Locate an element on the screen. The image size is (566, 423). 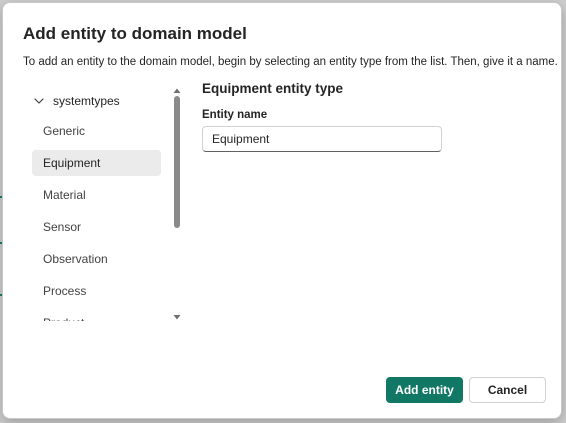
tree-item-material: Material is located at coordinates (96, 195).